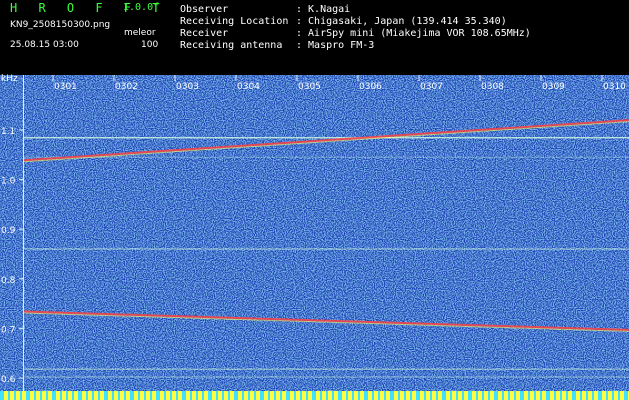 This screenshot has height=400, width=629. What do you see at coordinates (8, 182) in the screenshot?
I see `y-tick-label: 1.0` at bounding box center [8, 182].